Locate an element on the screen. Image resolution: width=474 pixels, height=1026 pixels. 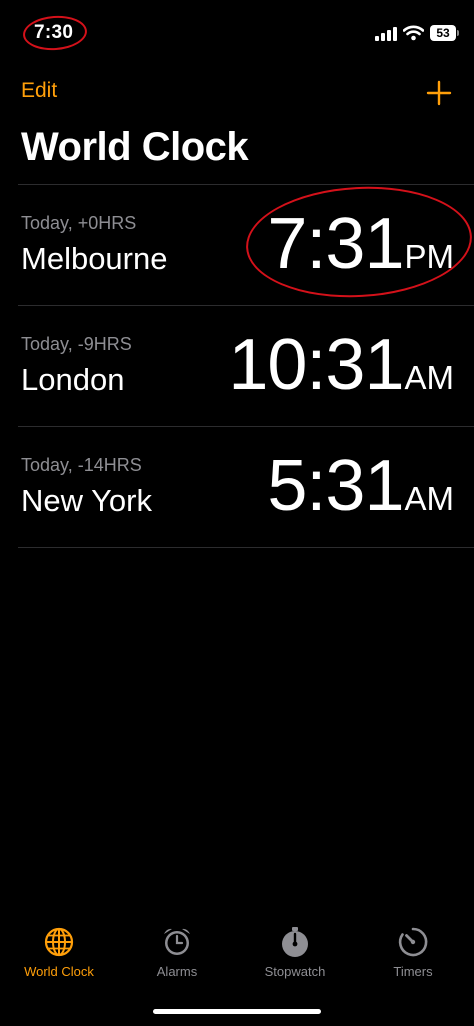
status-bar: 7:30 53 is located at coordinates (237, 30).